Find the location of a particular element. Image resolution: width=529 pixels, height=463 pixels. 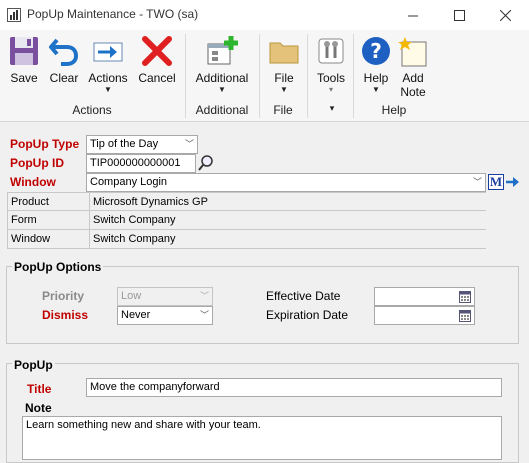

lookup-magnifier-icon is located at coordinates (206, 163).